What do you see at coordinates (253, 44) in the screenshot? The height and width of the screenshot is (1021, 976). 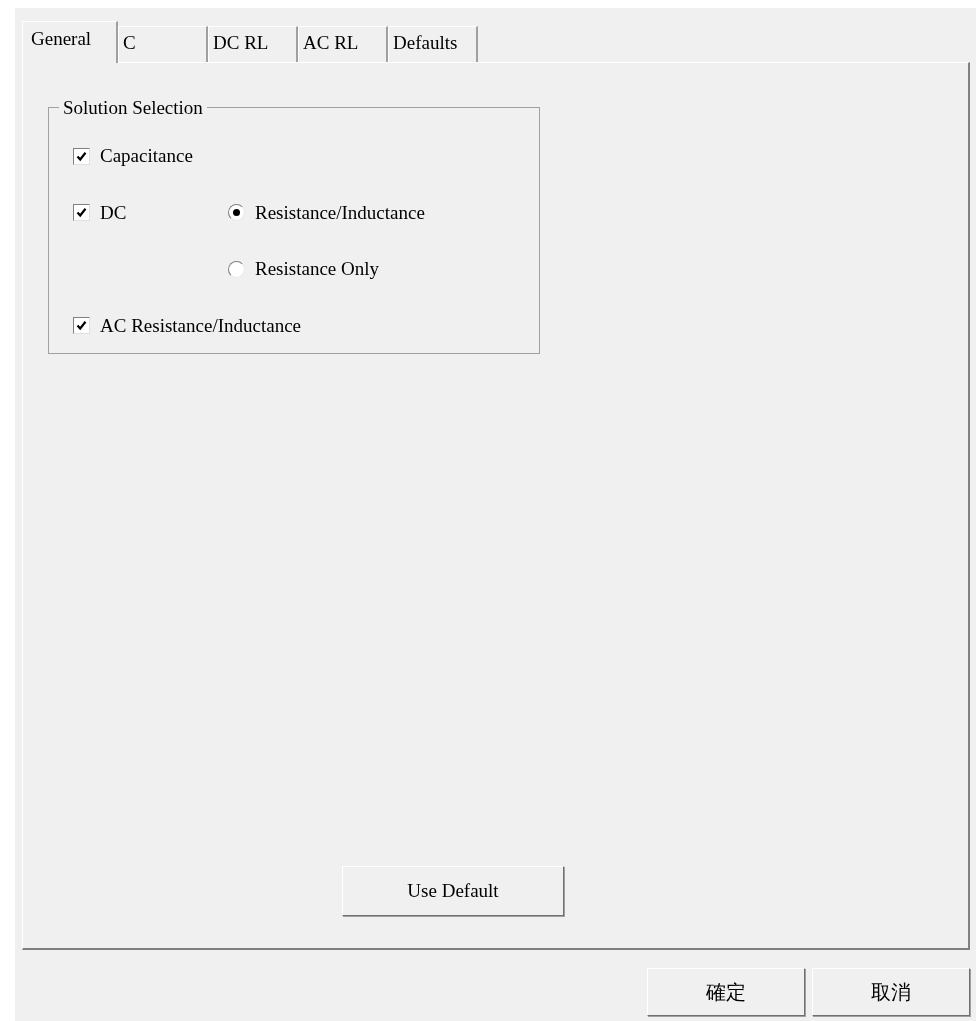 I see `tab: DC RL` at bounding box center [253, 44].